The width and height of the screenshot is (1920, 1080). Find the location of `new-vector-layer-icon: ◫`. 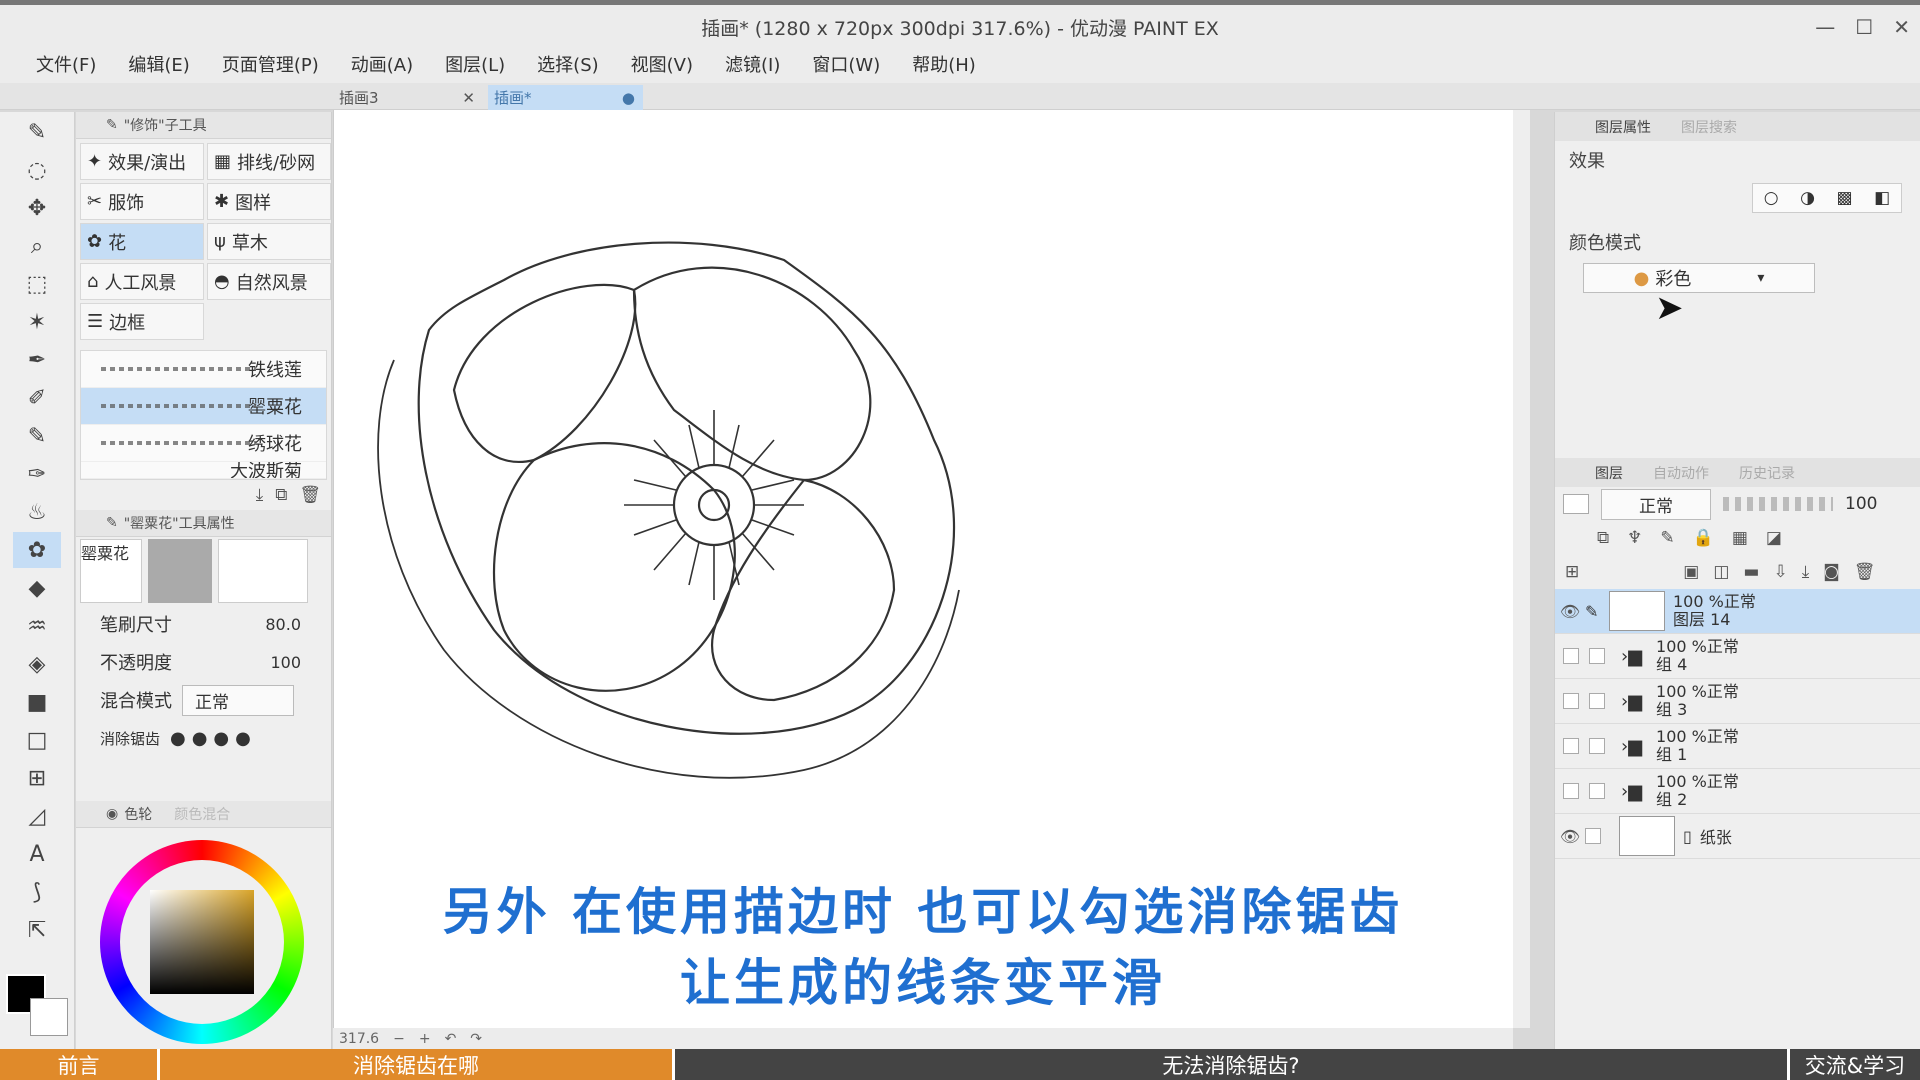

new-vector-layer-icon: ◫ is located at coordinates (1721, 572).